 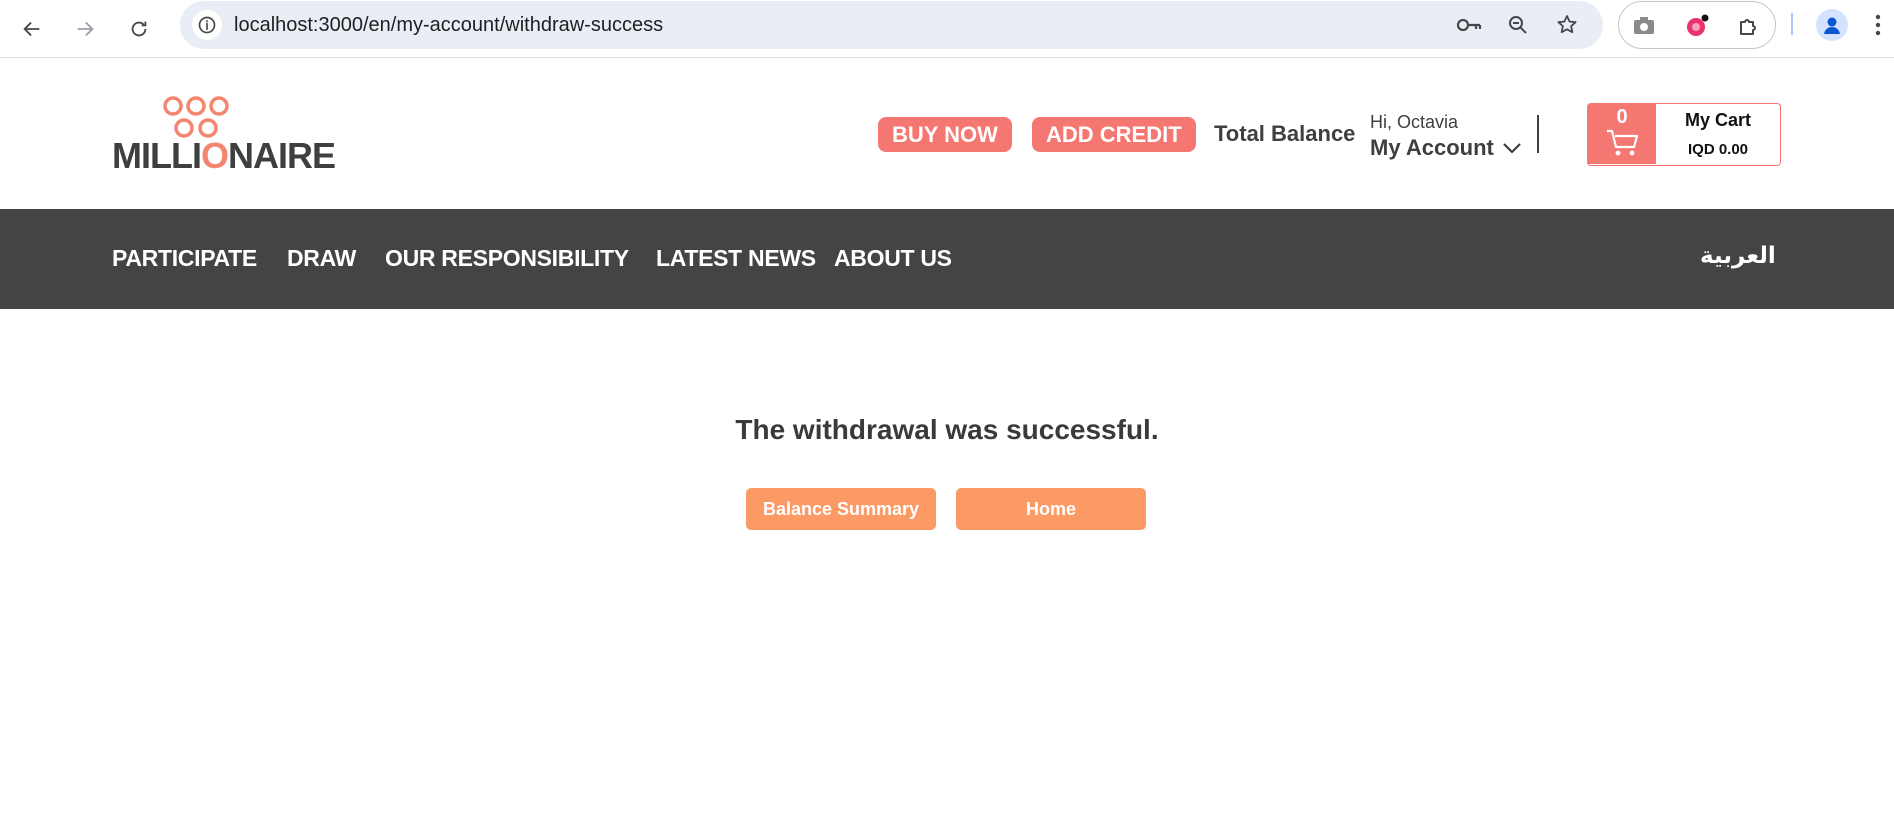 What do you see at coordinates (736, 258) in the screenshot?
I see `nav-item-latest-news: LATEST NEWS` at bounding box center [736, 258].